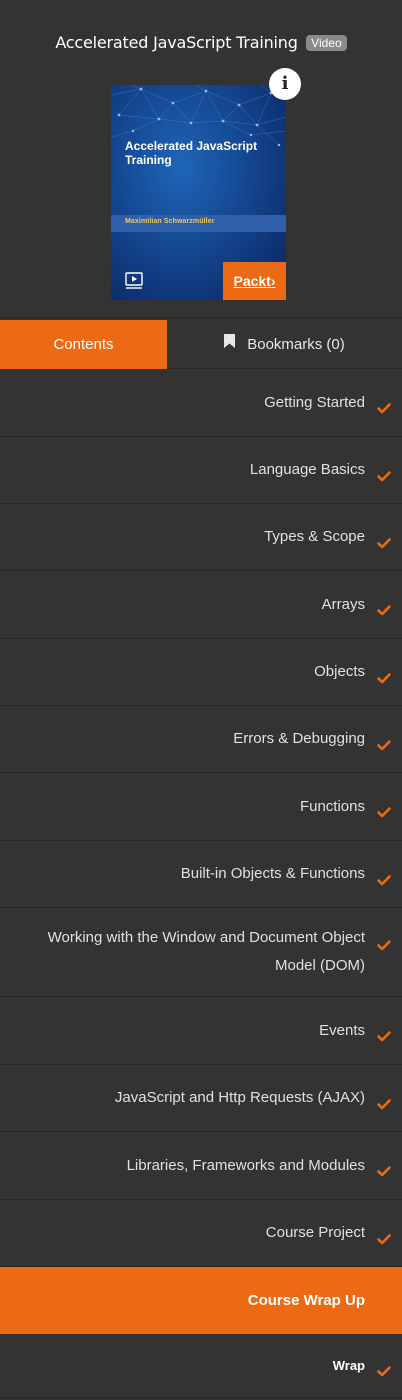 The width and height of the screenshot is (402, 1400). Describe the element at coordinates (306, 1300) in the screenshot. I see `section-label: Course Wrap Up` at that location.